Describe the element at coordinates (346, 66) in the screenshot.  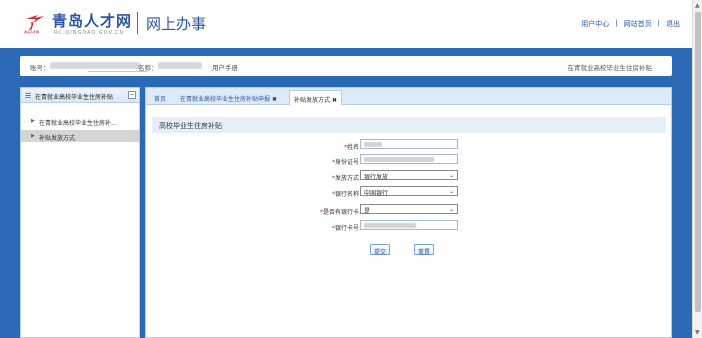
I see `user-info-bar: 账号： 名称： 用户手册 在青就业高校毕业生住房补贴` at that location.